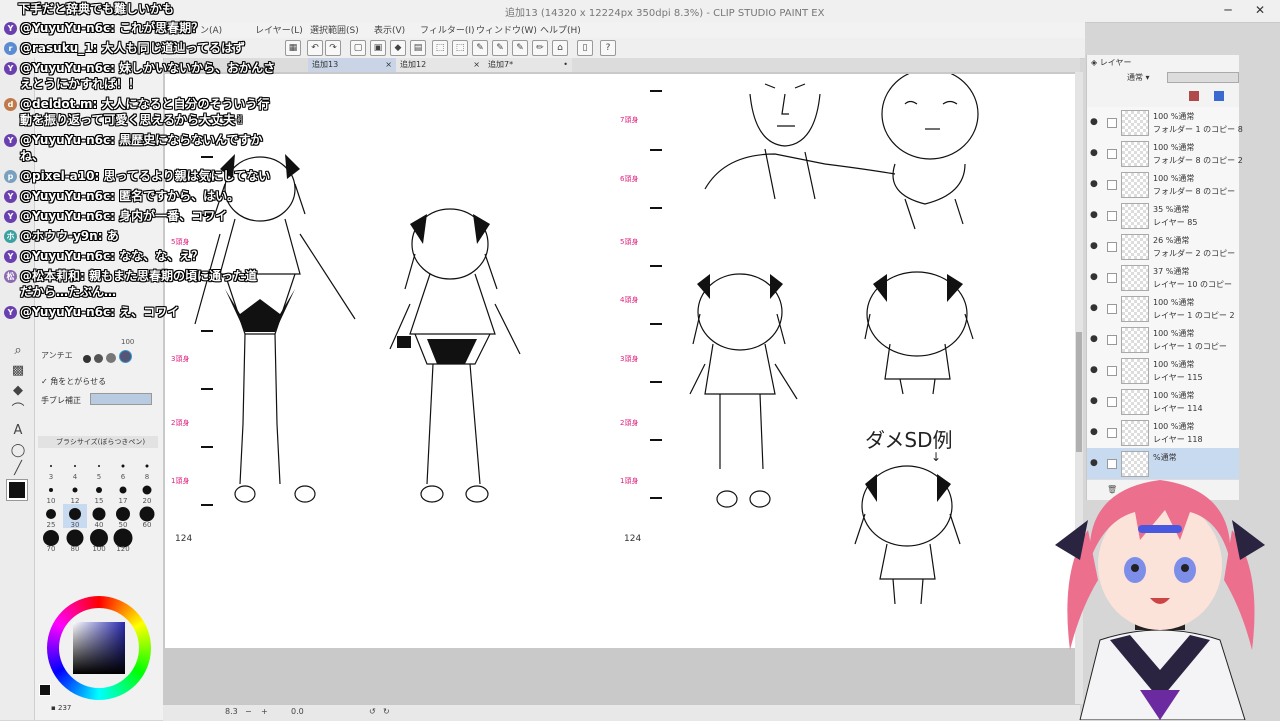 The width and height of the screenshot is (1280, 721). What do you see at coordinates (378, 48) in the screenshot?
I see `clear-outside-icon: ▣` at bounding box center [378, 48].